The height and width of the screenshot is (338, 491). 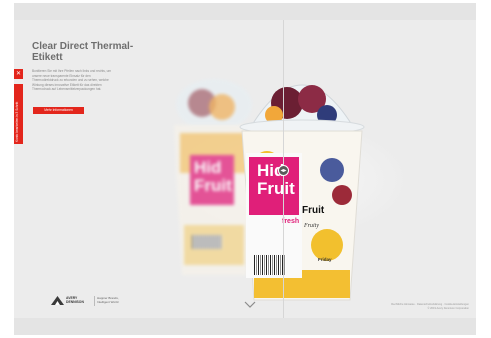 What do you see at coordinates (18, 74) in the screenshot?
I see `side-tab-icon: ✕` at bounding box center [18, 74].